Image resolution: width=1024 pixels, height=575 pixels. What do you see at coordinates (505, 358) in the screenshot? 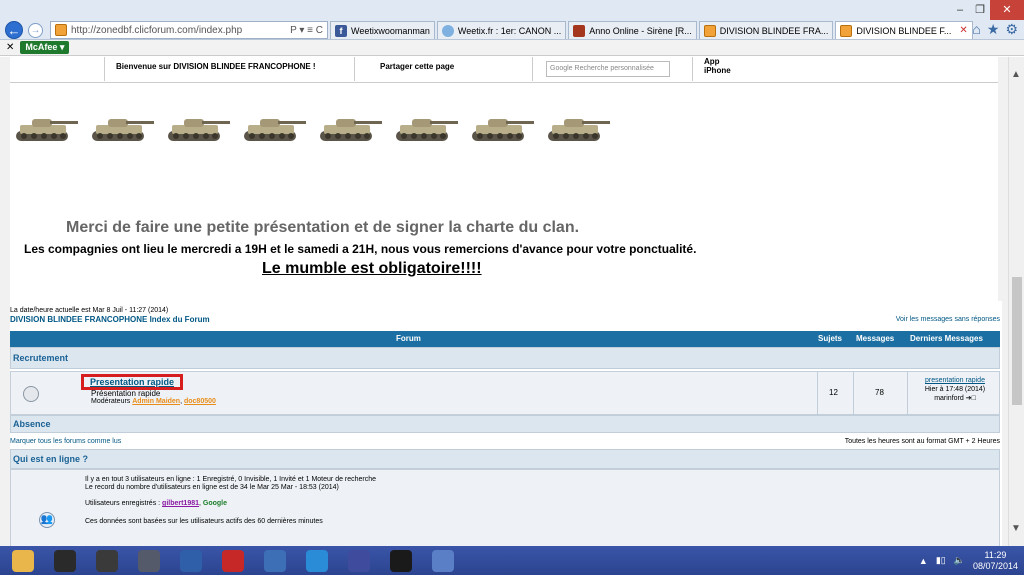
I see `category-recrutement: Recrutement` at bounding box center [505, 358].